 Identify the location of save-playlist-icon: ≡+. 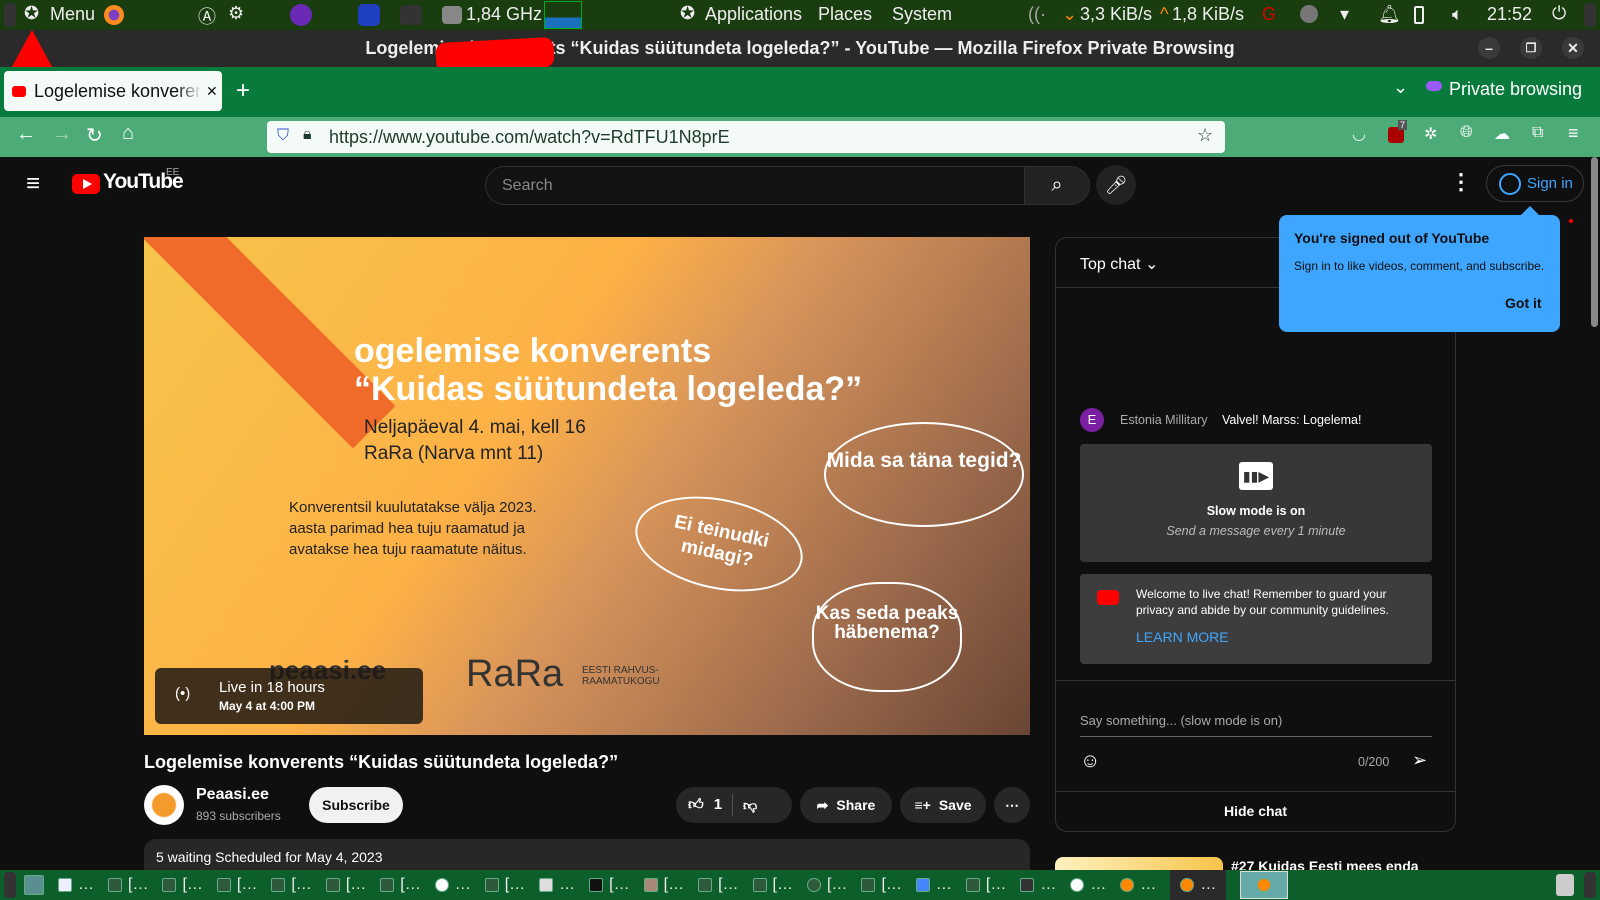
(922, 805).